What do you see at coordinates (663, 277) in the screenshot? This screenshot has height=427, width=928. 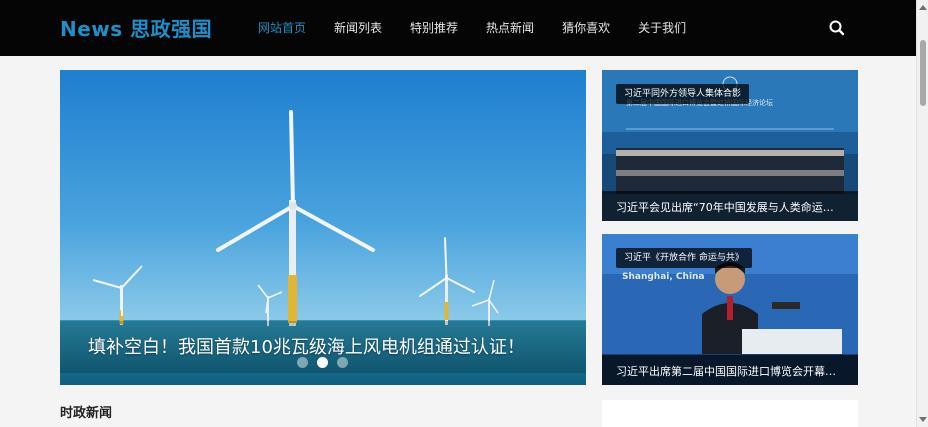 I see `card2-backdrop-text: Shanghai, China` at bounding box center [663, 277].